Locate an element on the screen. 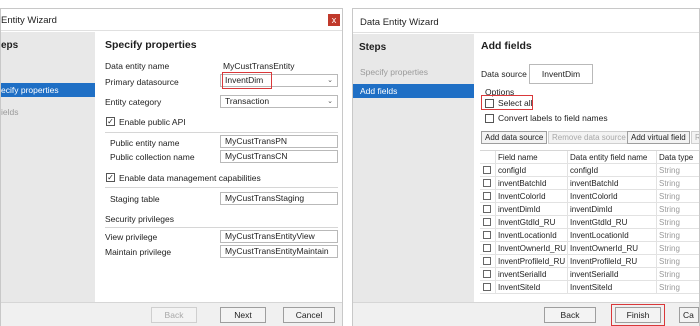 The width and height of the screenshot is (700, 326). entity-field-name-cell: InventProfileId_RU is located at coordinates (612, 261).